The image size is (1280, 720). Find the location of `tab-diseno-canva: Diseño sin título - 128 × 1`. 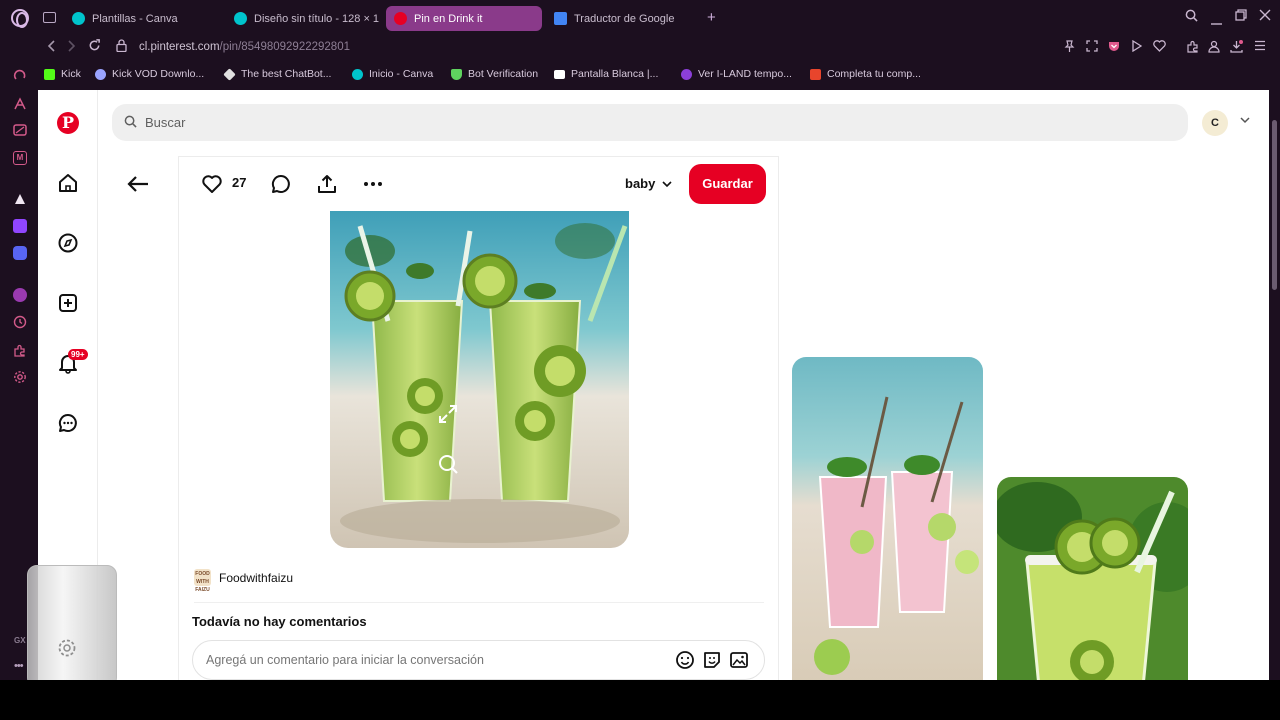

tab-diseno-canva: Diseño sin título - 128 × 1 is located at coordinates (303, 18).